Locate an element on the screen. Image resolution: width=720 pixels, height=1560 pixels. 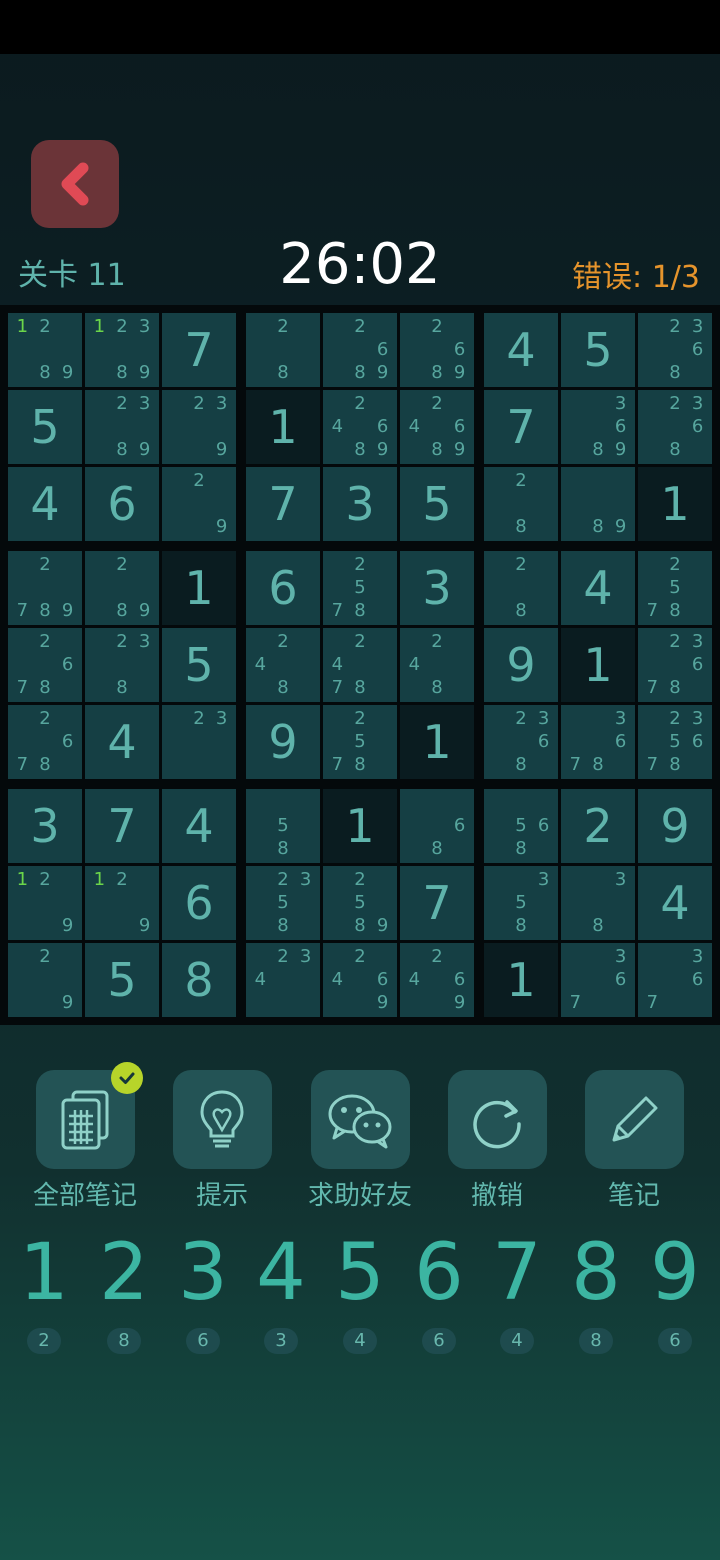
sudoku-cell: 12 89 is located at coordinates (45, 350).